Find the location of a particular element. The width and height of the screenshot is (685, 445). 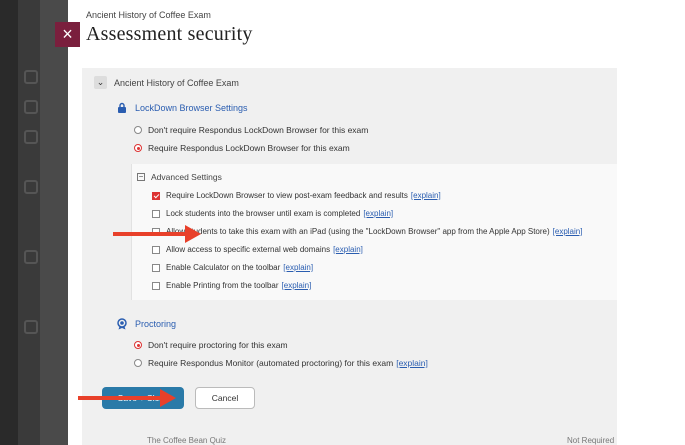

breadcrumb: Ancient History of Coffee Exam is located at coordinates (148, 15).